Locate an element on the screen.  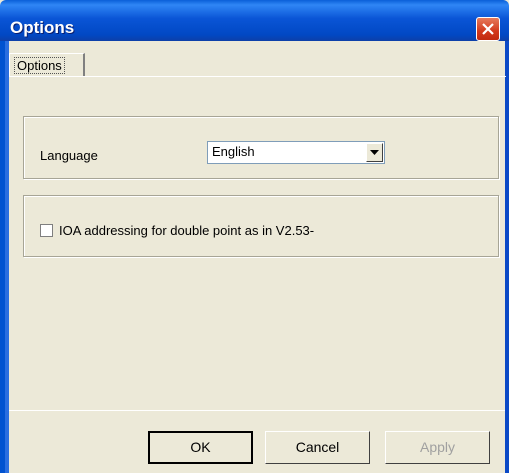
tab-options: Options is located at coordinates (47, 65).